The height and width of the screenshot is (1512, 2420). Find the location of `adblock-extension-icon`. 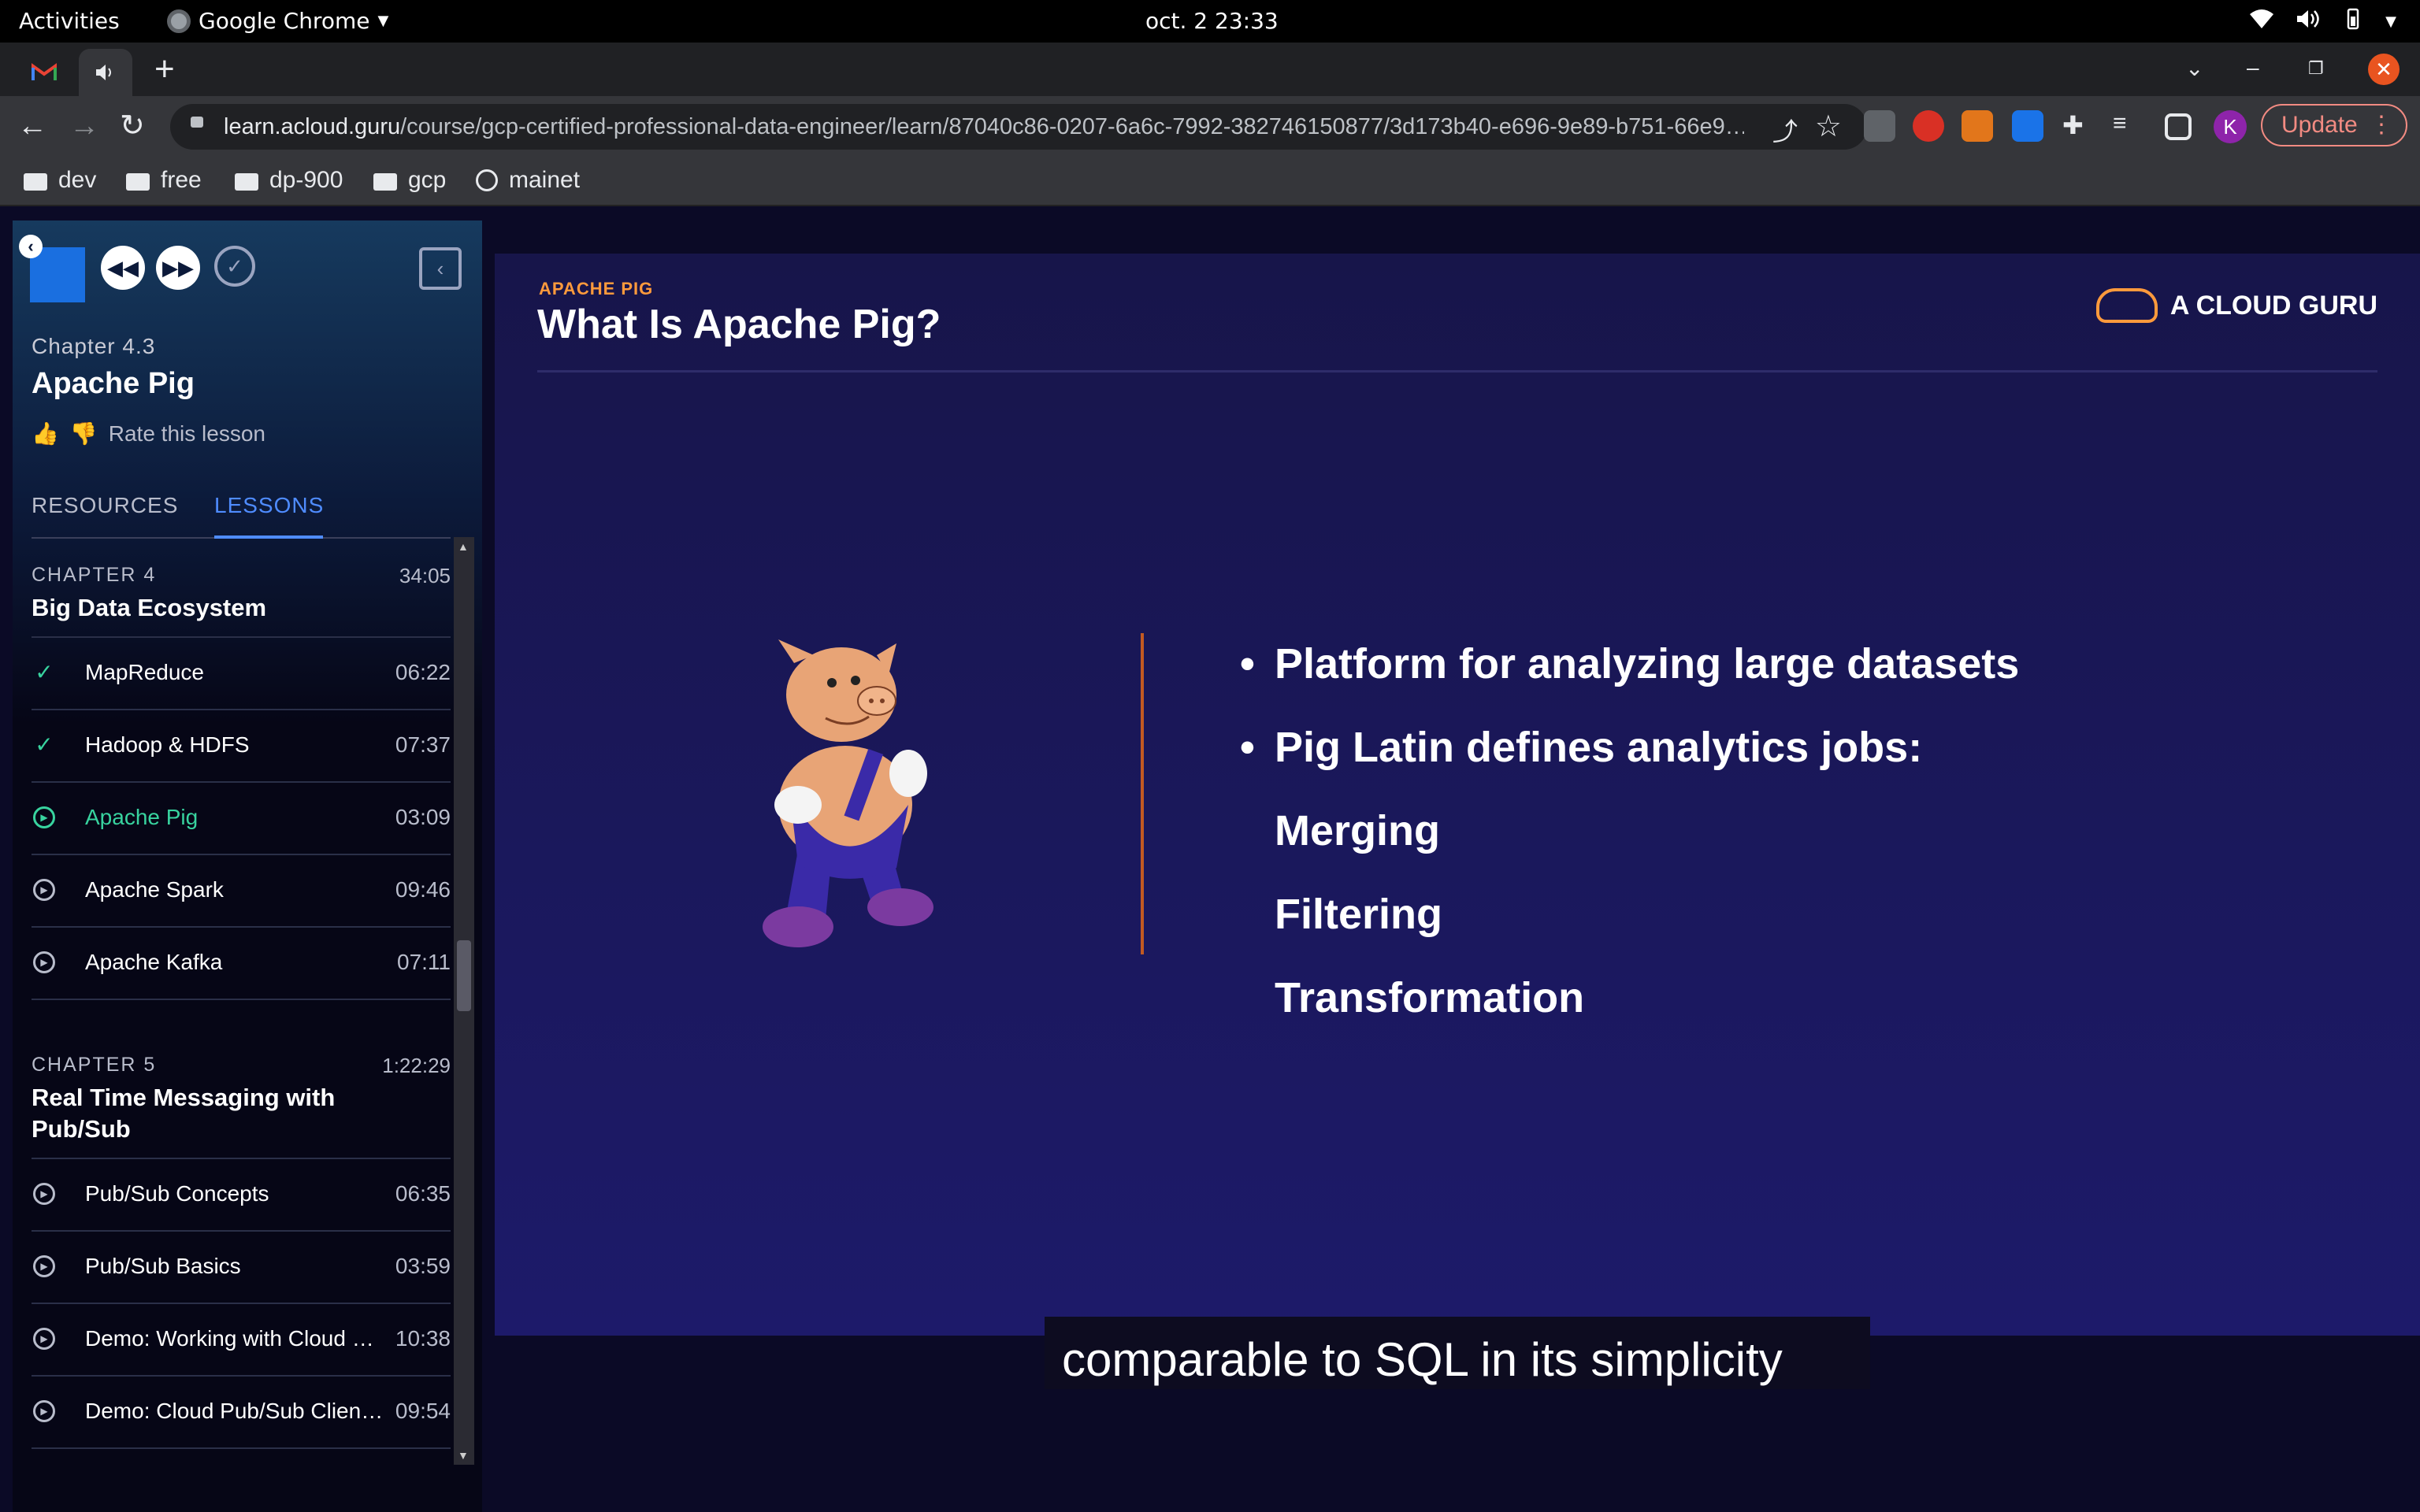

adblock-extension-icon is located at coordinates (1928, 126).